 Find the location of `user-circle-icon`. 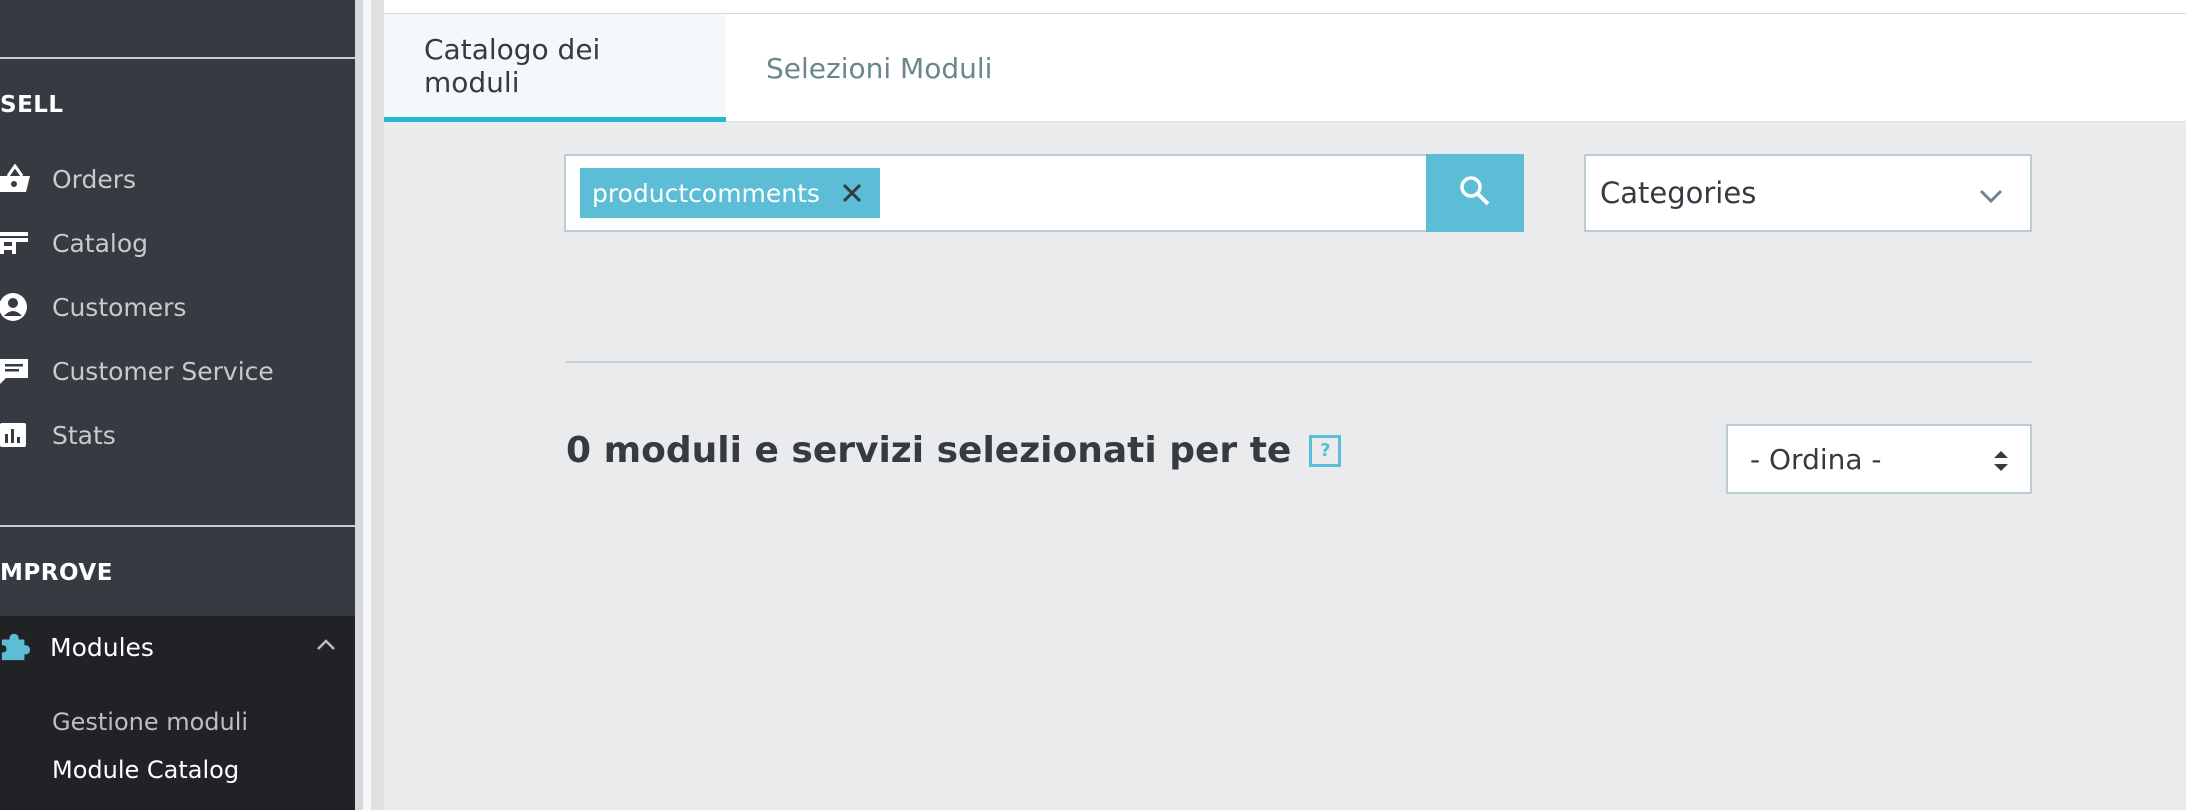

user-circle-icon is located at coordinates (15, 307).